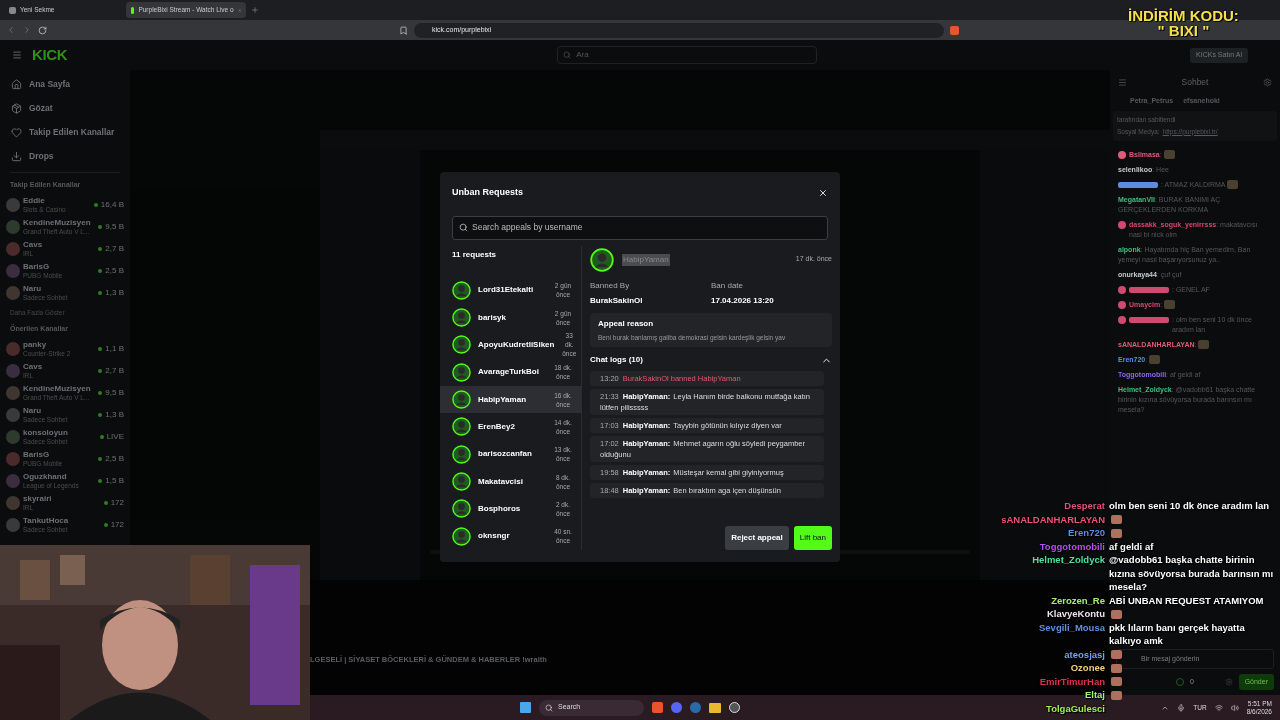  Describe the element at coordinates (1131, 546) in the screenshot. I see `overlay-message: af geldi af` at that location.